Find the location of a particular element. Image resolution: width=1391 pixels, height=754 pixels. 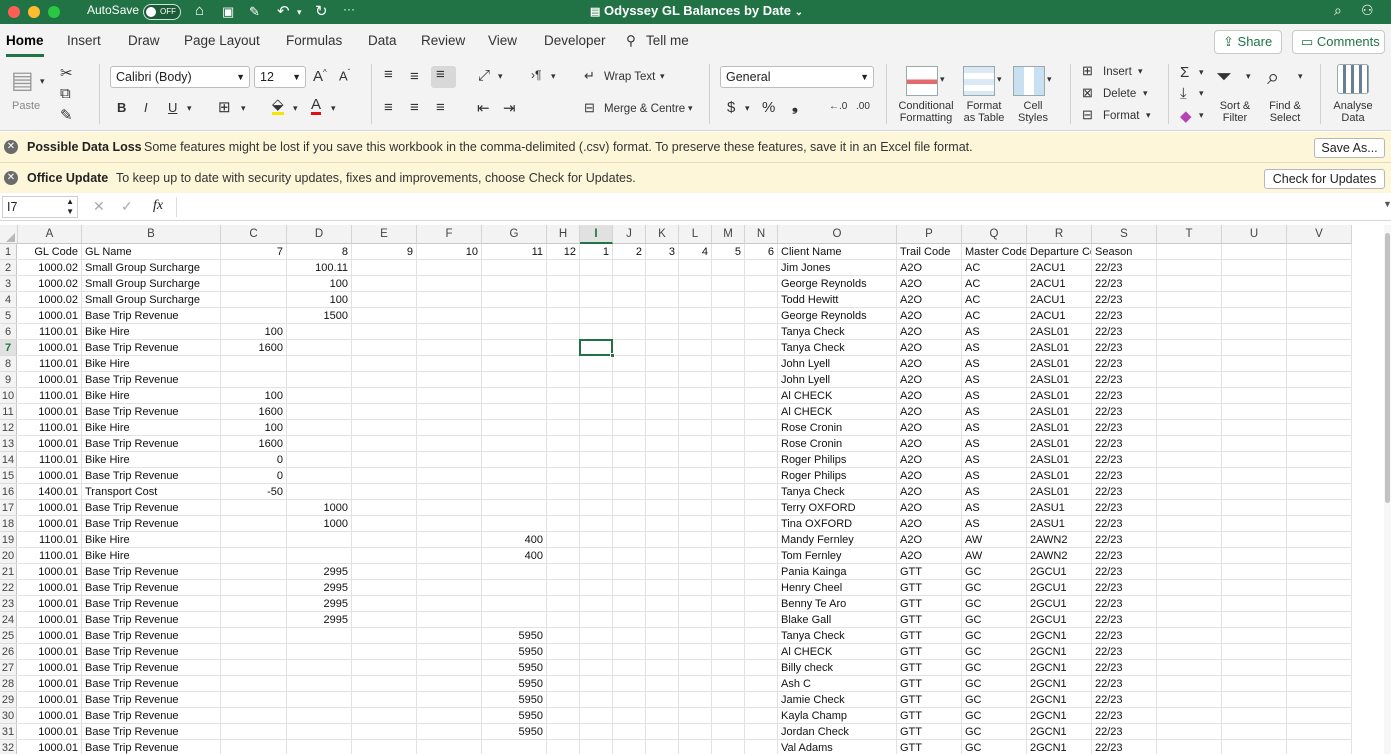

column-header-c: C is located at coordinates (254, 234).